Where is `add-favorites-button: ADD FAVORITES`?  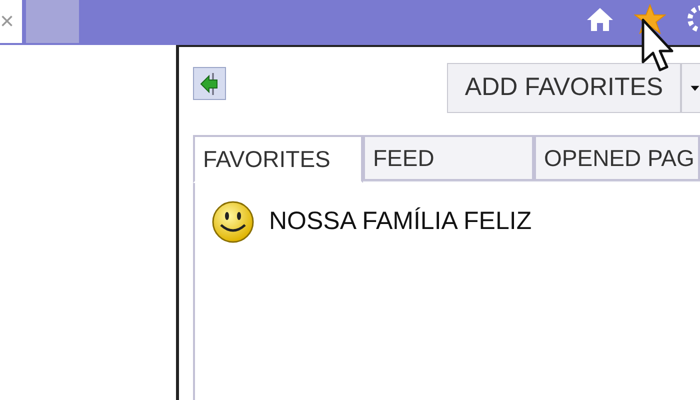 add-favorites-button: ADD FAVORITES is located at coordinates (564, 88).